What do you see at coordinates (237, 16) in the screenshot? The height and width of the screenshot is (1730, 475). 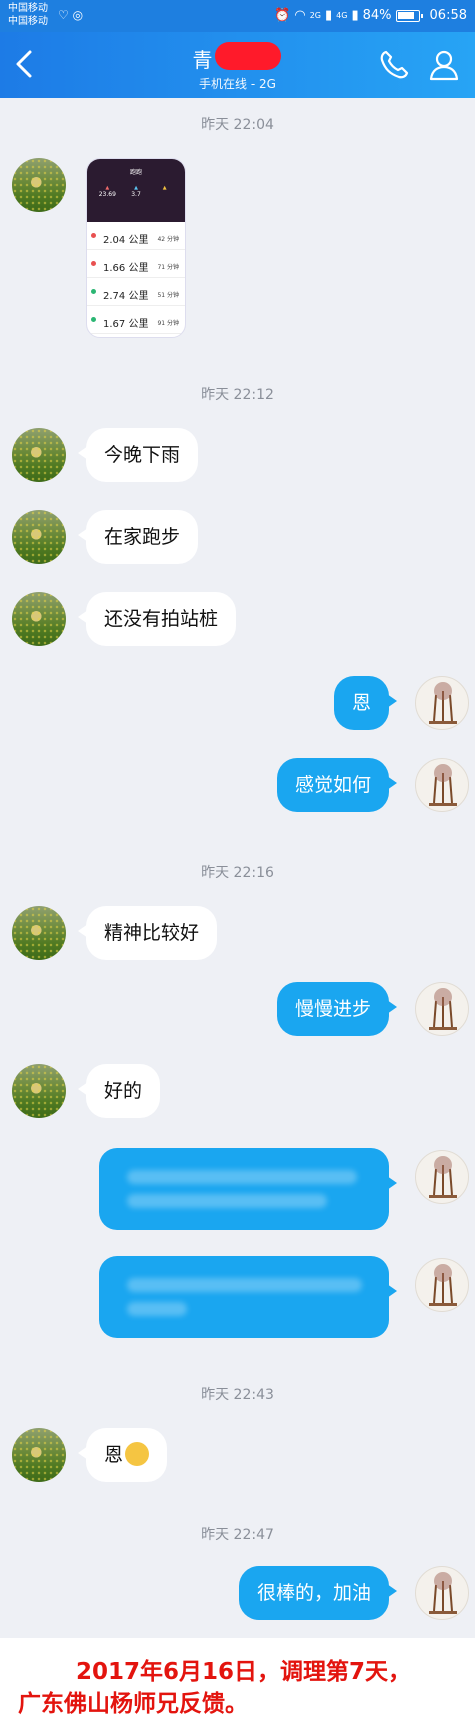 I see `status-bar: 中国移动 中国移动 ♡ ◎ ⏰ ◠ 2G ▮ 4G ▮ 84% 06:58` at bounding box center [237, 16].